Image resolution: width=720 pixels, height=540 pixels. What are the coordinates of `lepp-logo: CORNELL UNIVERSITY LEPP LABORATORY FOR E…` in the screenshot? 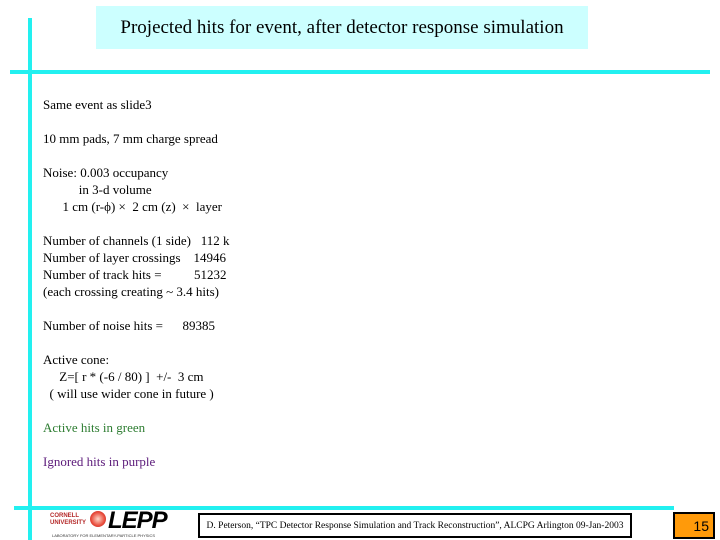 It's located at (113, 523).